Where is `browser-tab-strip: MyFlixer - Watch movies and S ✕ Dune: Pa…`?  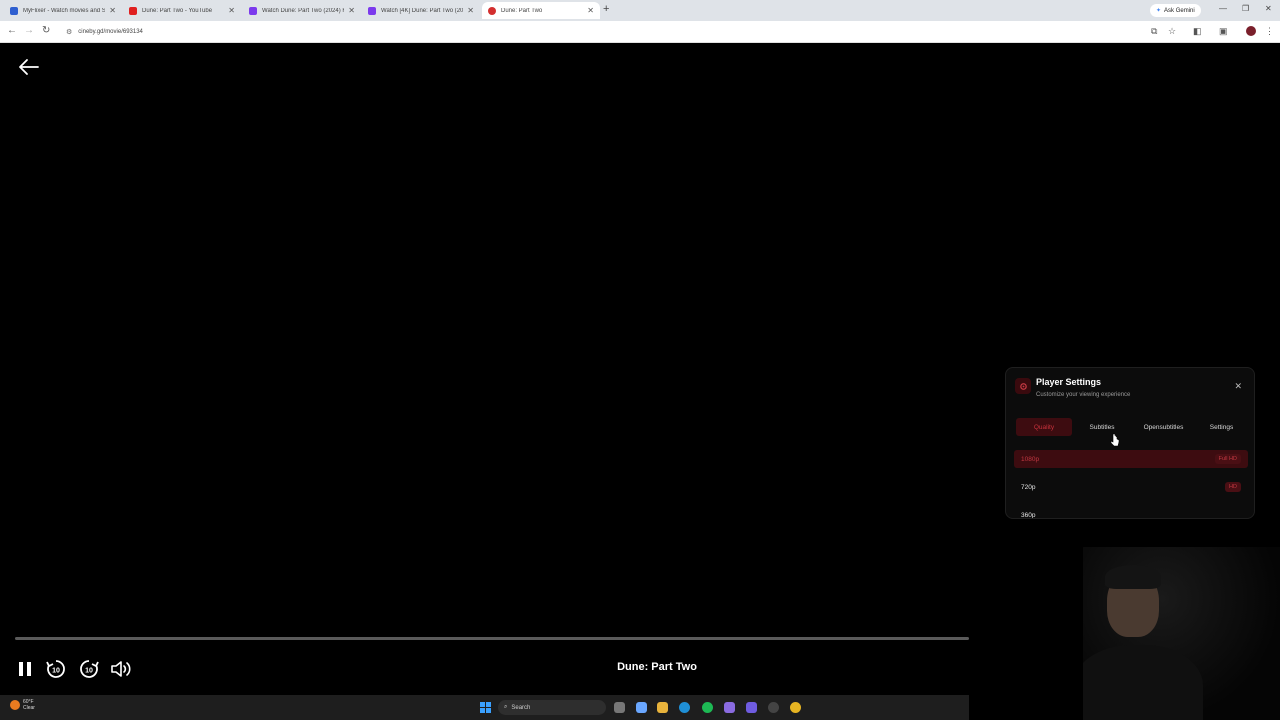 browser-tab-strip: MyFlixer - Watch movies and S ✕ Dune: Pa… is located at coordinates (640, 10).